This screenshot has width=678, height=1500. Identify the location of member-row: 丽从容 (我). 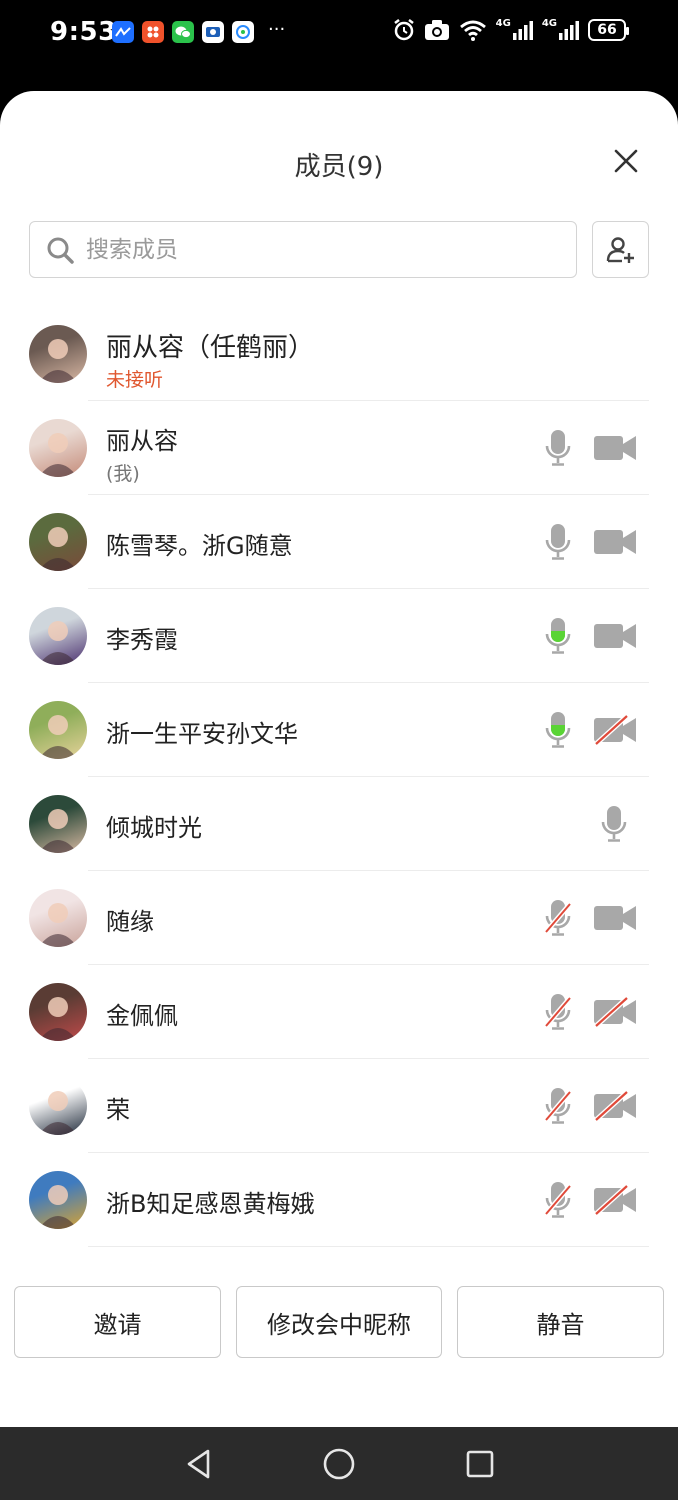
(339, 448).